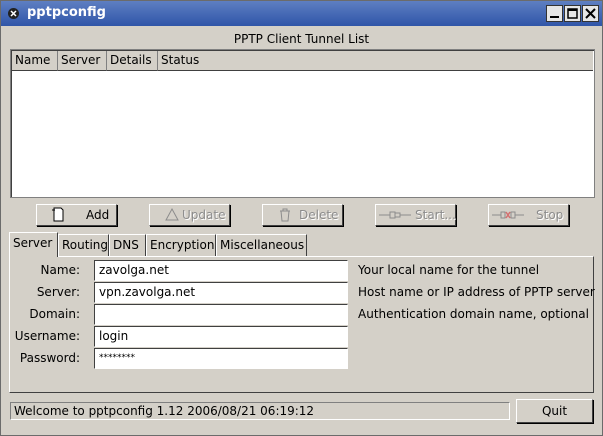 This screenshot has width=603, height=436. Describe the element at coordinates (554, 411) in the screenshot. I see `quit-button: Quit` at that location.